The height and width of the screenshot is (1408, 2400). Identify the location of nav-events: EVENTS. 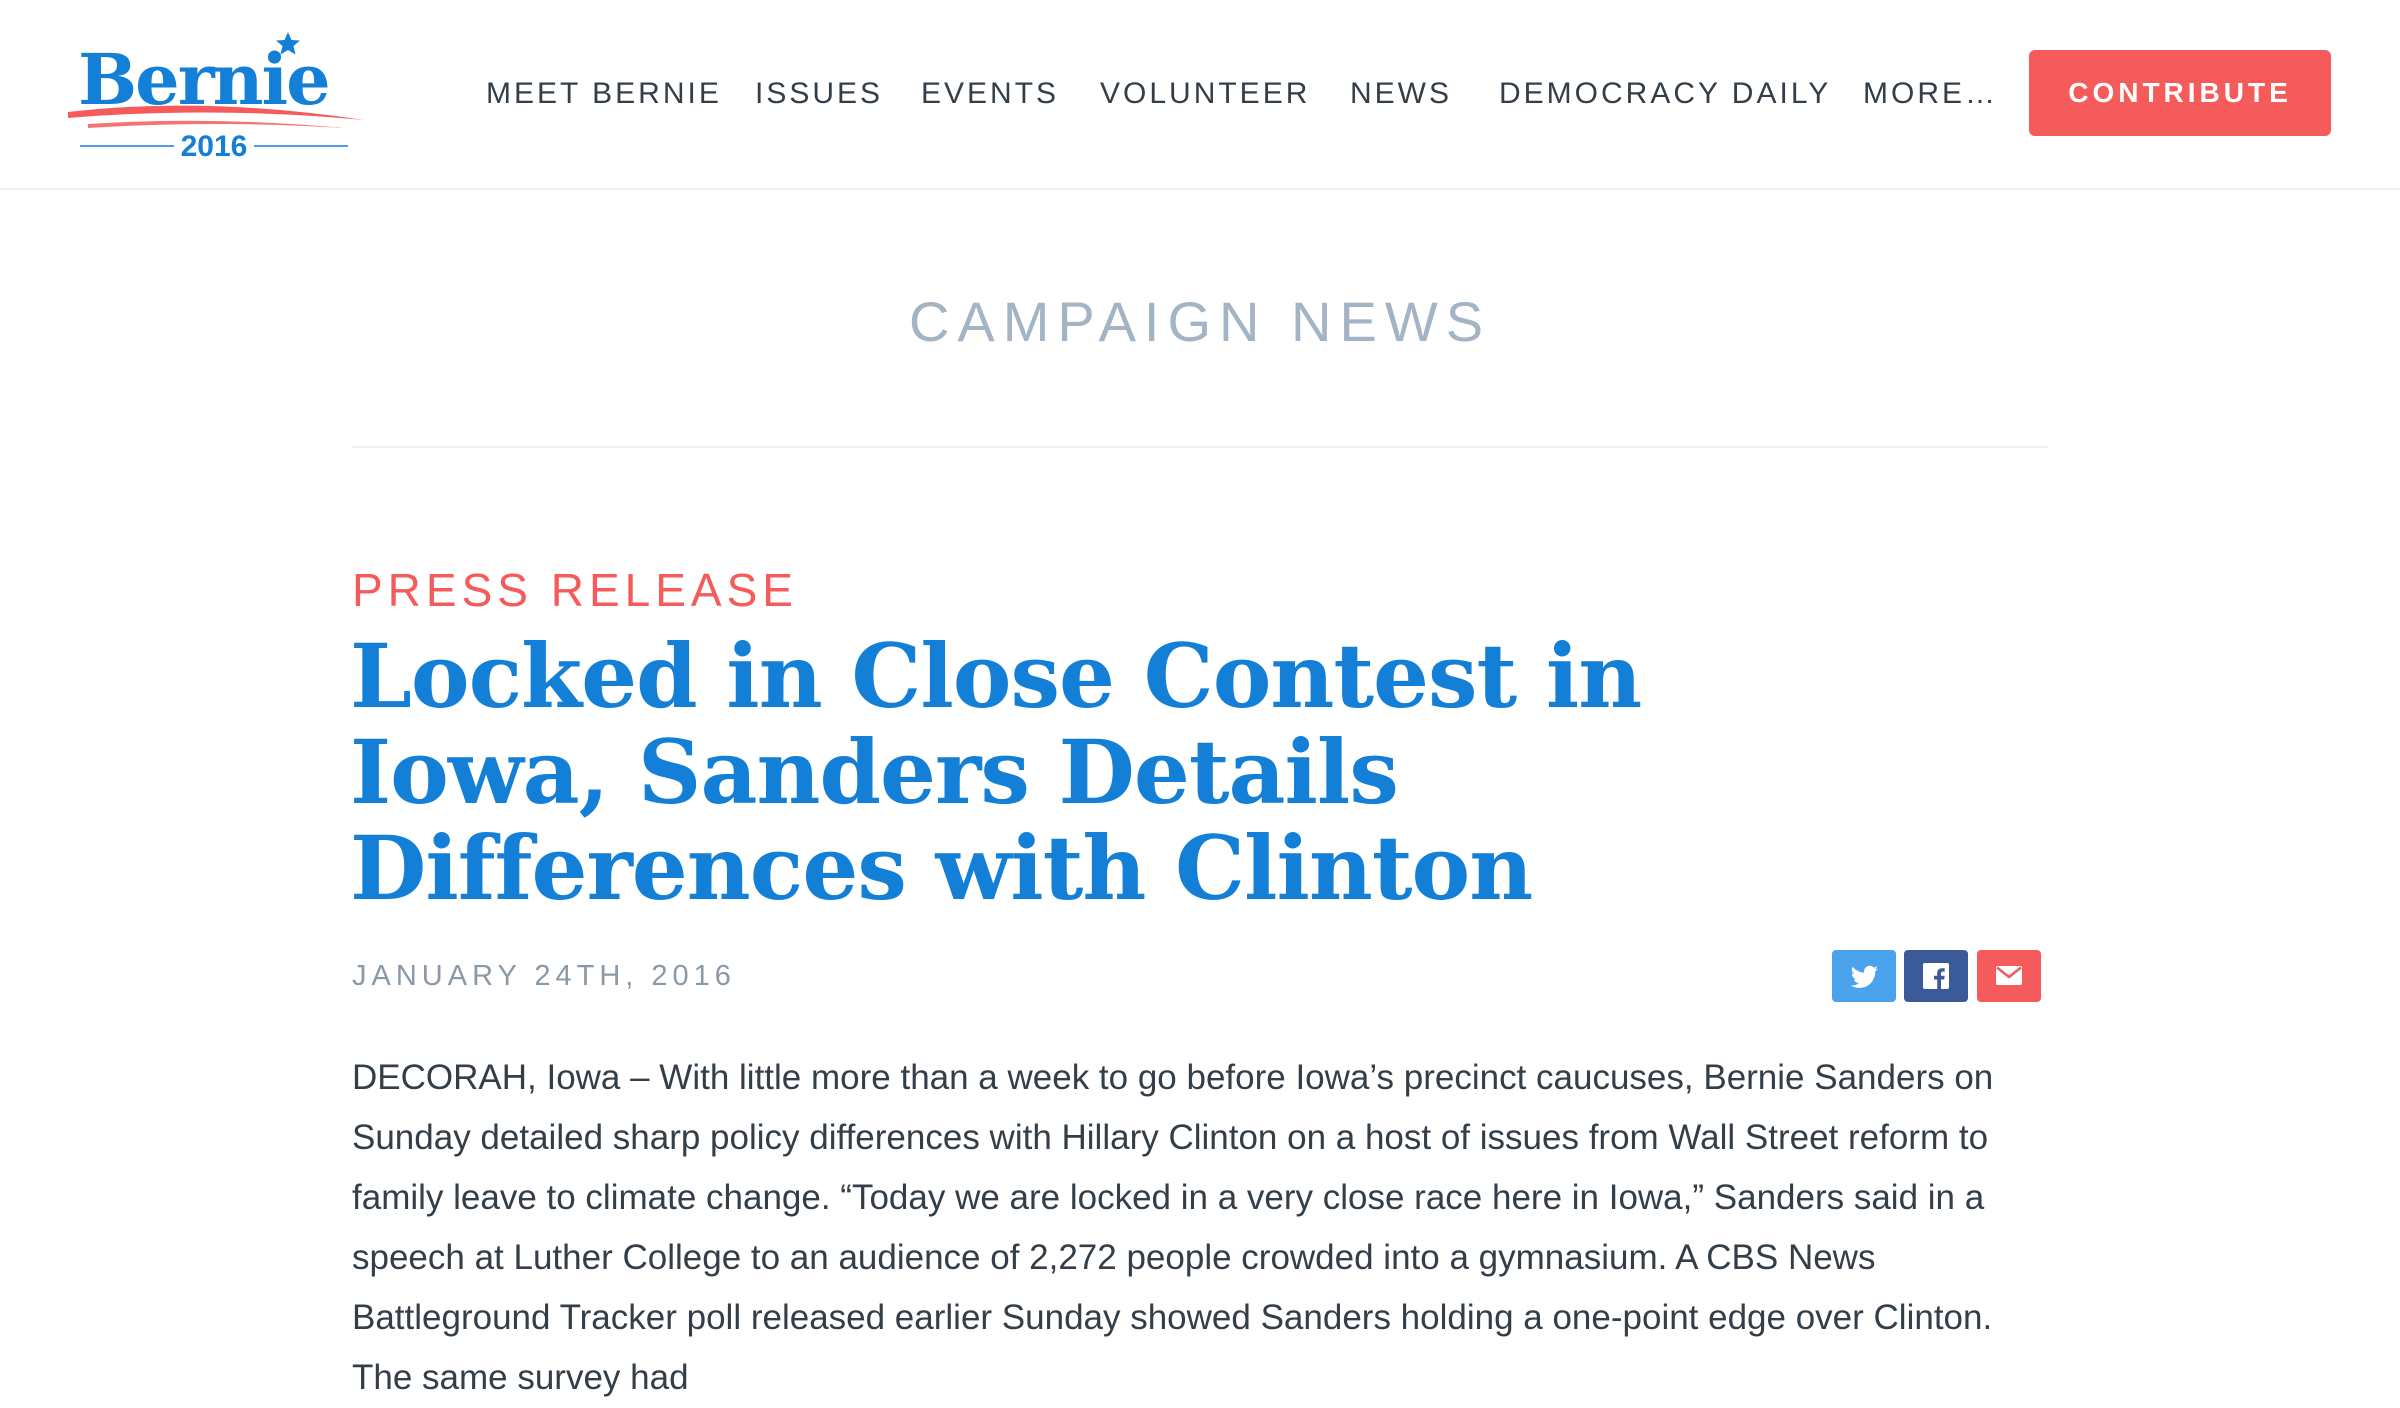
(990, 94).